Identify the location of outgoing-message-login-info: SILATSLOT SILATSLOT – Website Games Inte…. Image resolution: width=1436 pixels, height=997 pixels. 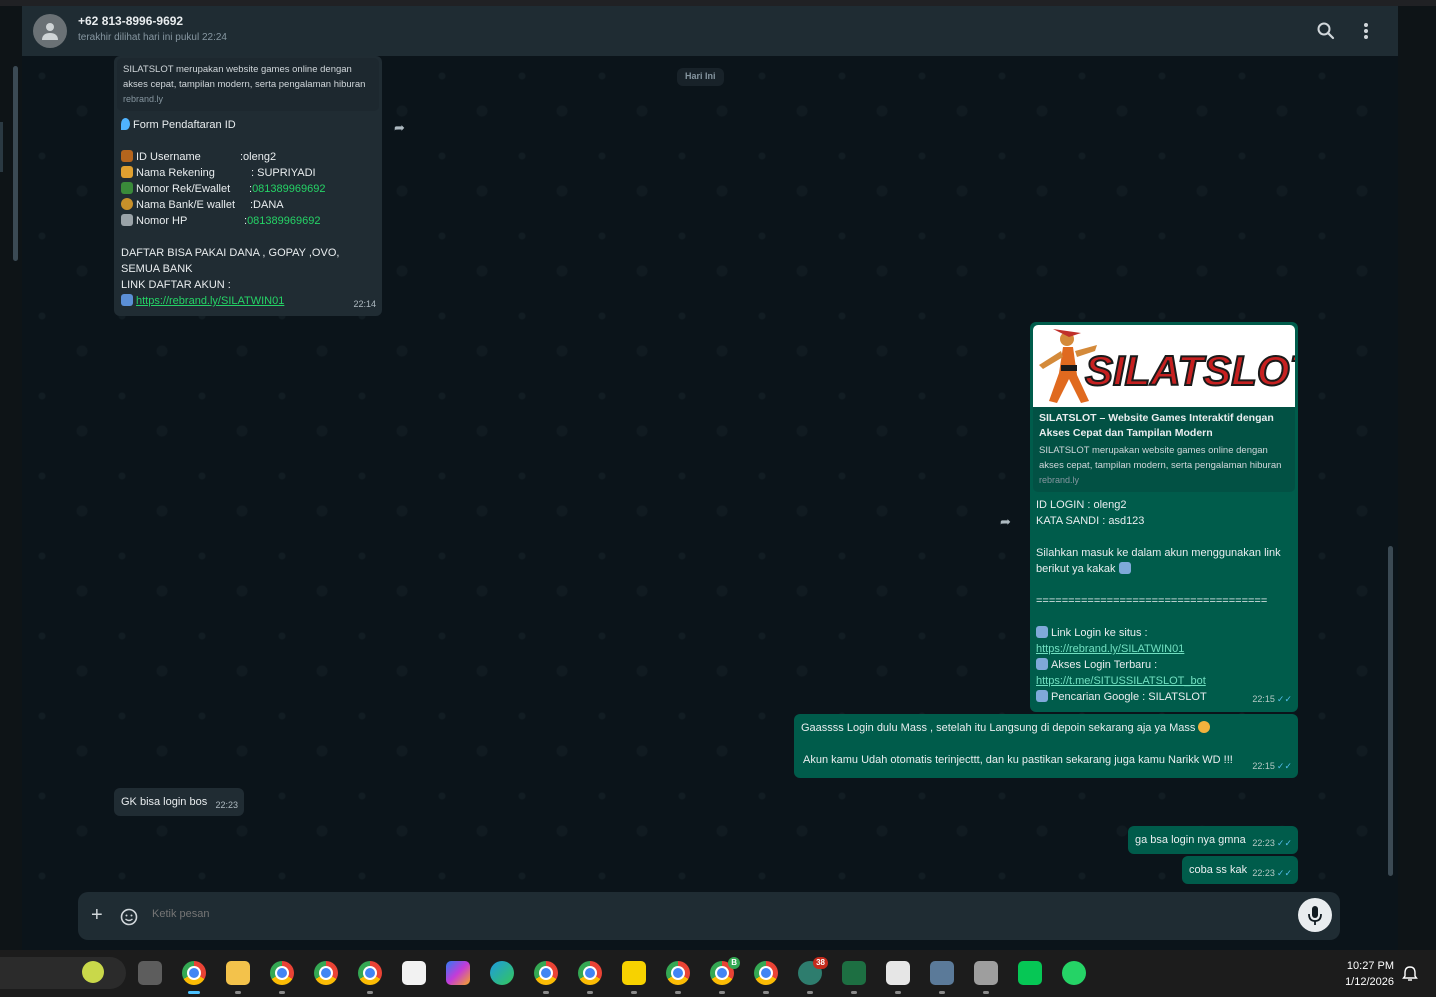
(1164, 517).